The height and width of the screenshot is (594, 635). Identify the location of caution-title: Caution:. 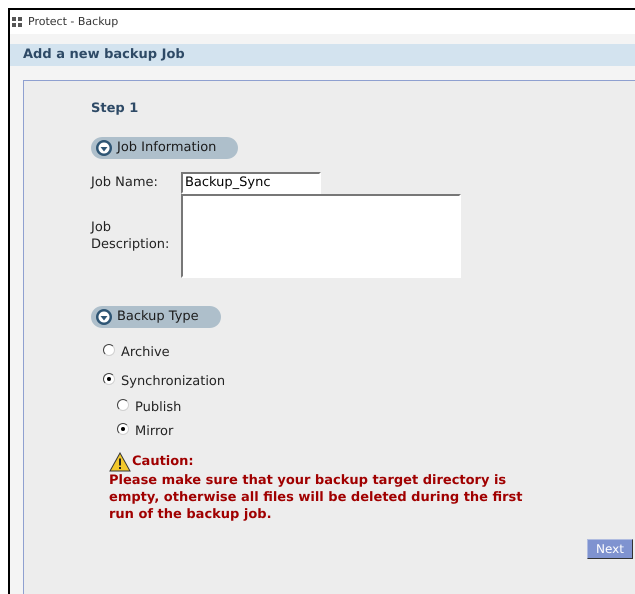
(163, 462).